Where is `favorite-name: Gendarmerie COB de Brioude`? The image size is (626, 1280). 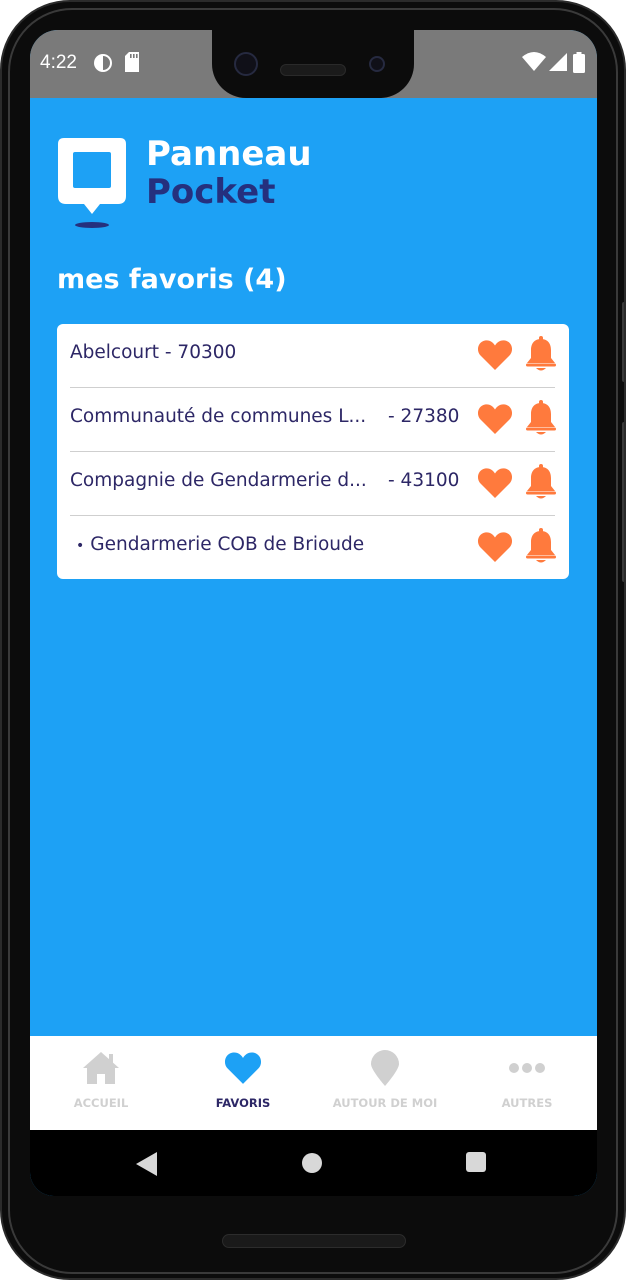
favorite-name: Gendarmerie COB de Brioude is located at coordinates (233, 544).